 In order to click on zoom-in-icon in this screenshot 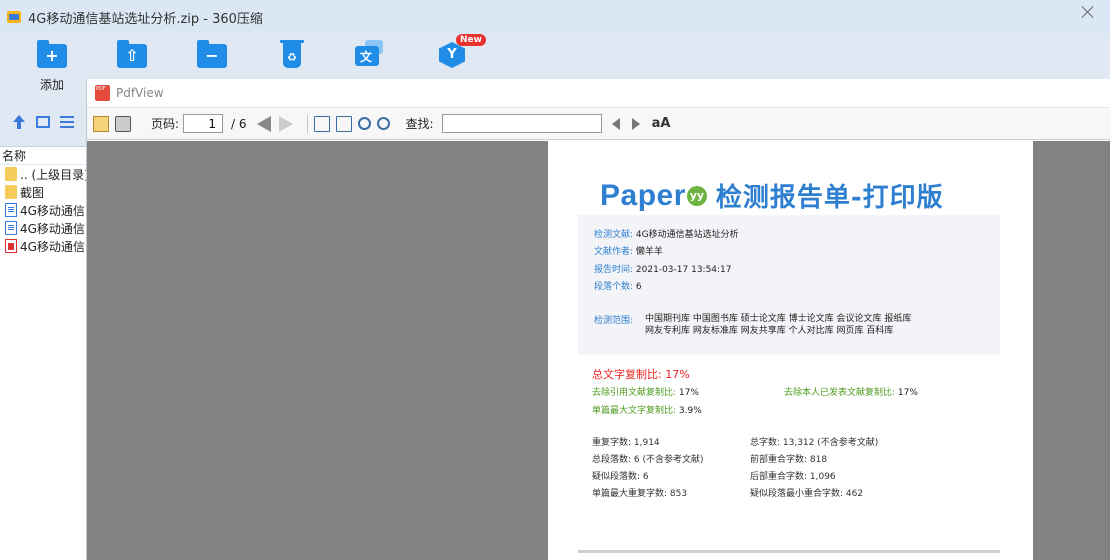, I will do `click(383, 123)`.